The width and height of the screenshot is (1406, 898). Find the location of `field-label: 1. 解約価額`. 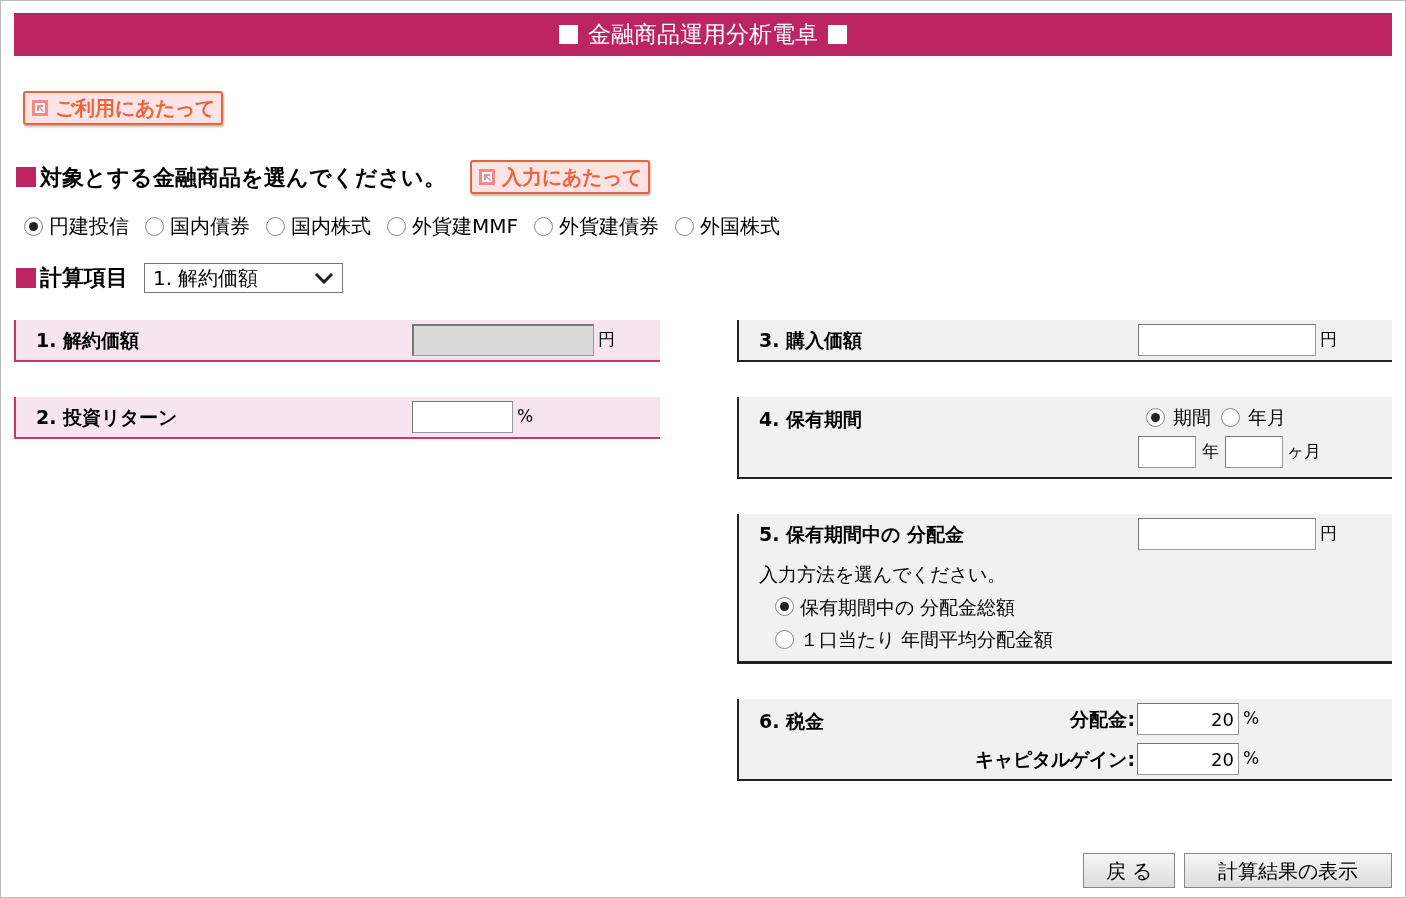

field-label: 1. 解約価額 is located at coordinates (88, 340).